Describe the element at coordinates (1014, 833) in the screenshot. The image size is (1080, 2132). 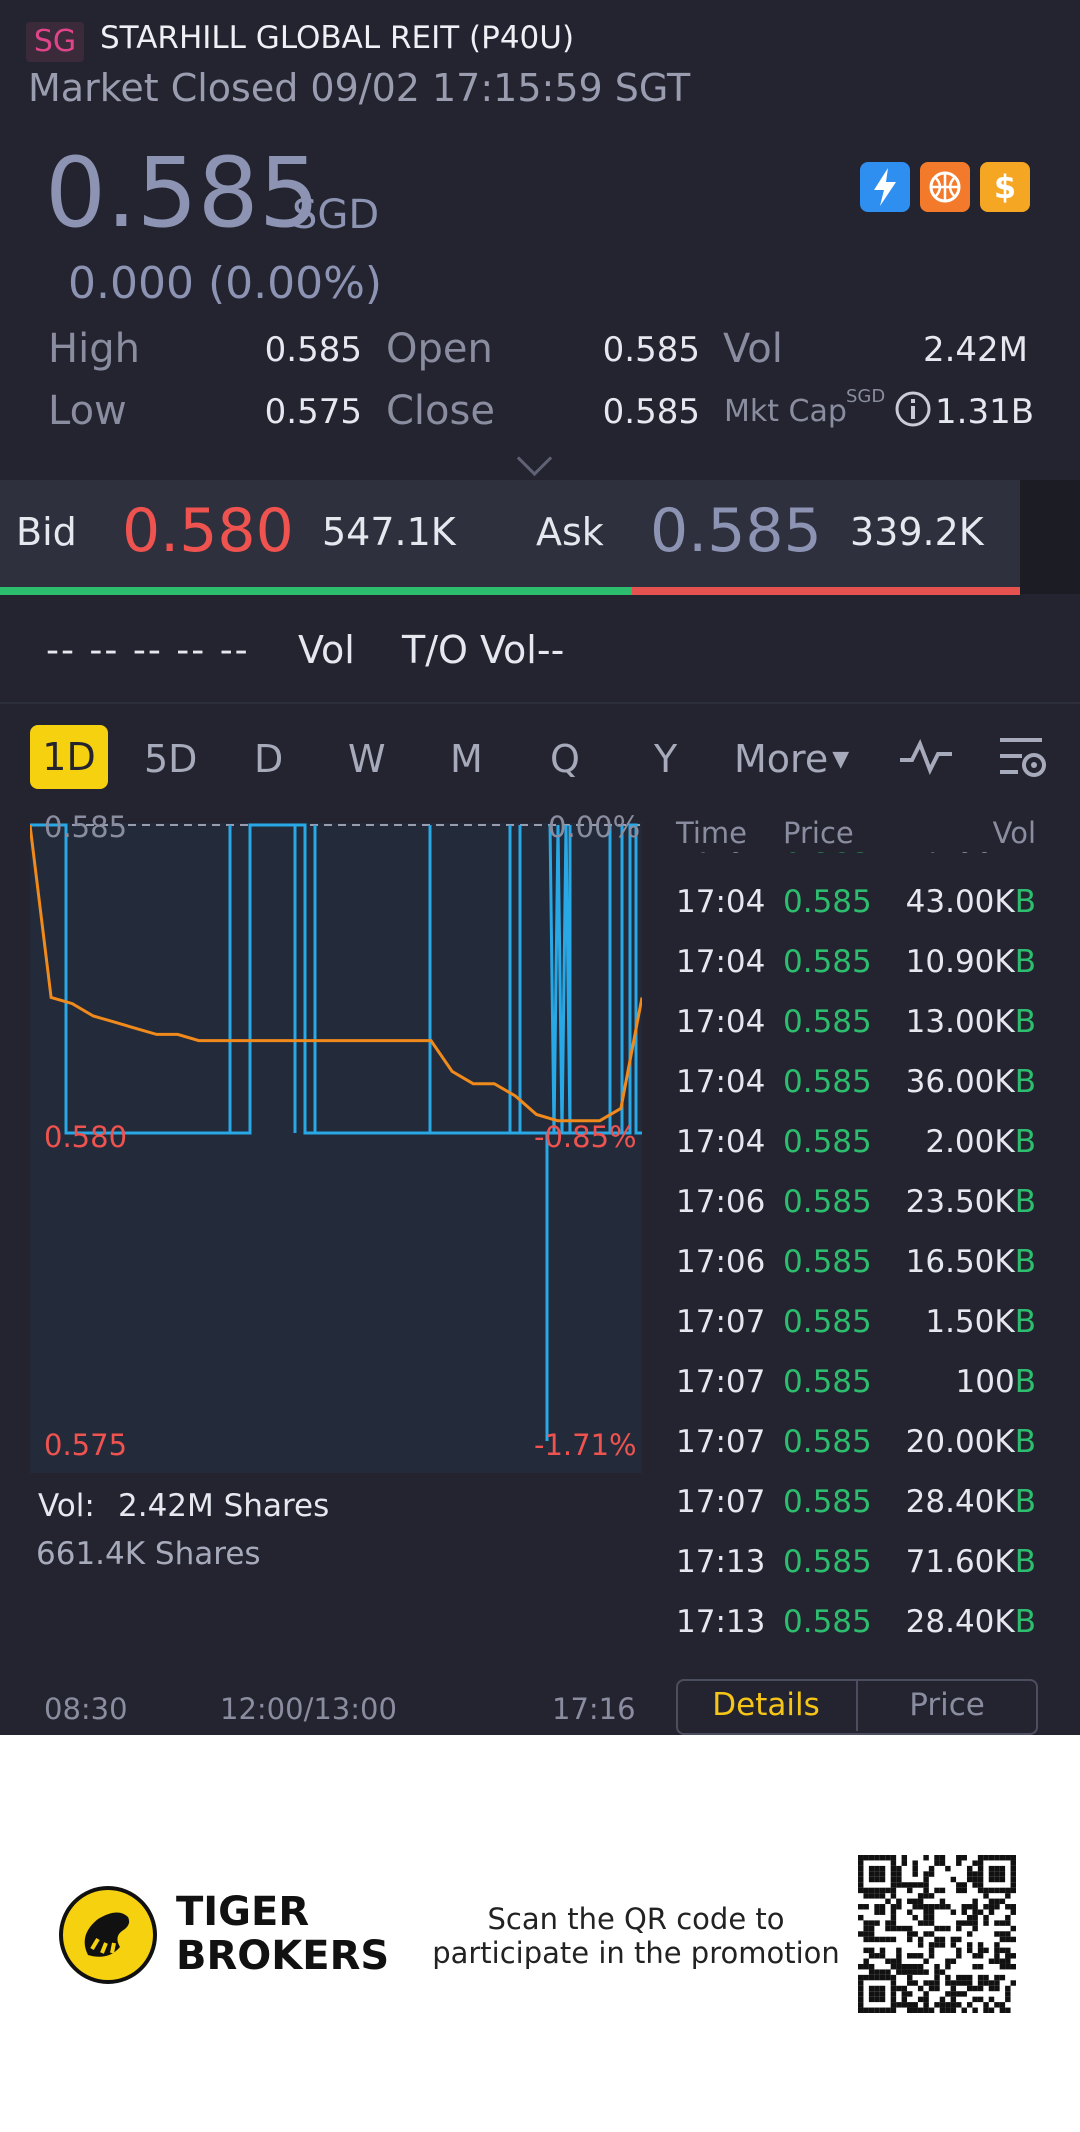
I see `trades-header-vol: Vol` at that location.